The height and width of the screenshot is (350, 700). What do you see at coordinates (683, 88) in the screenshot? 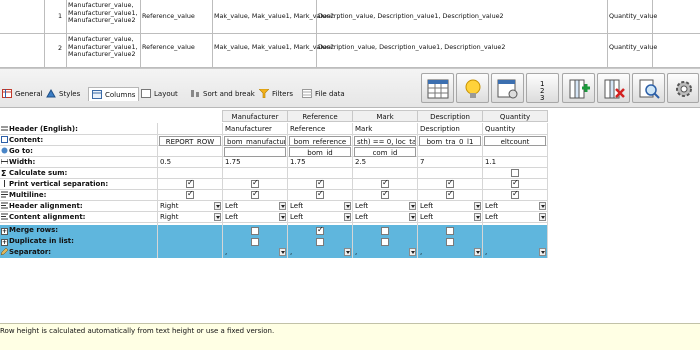
I see `settings-button` at bounding box center [683, 88].